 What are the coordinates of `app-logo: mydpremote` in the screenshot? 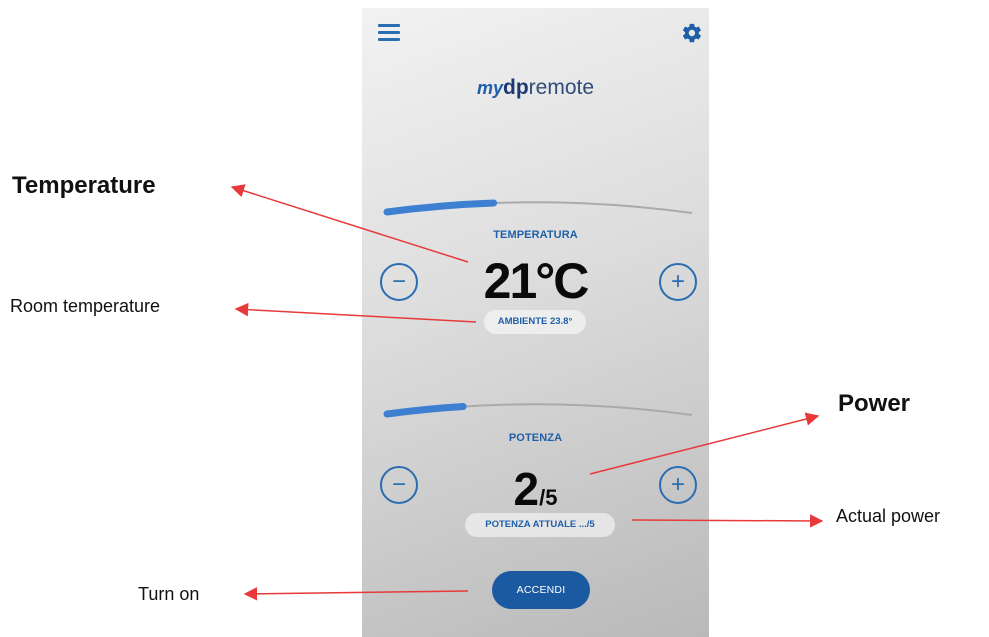 It's located at (535, 87).